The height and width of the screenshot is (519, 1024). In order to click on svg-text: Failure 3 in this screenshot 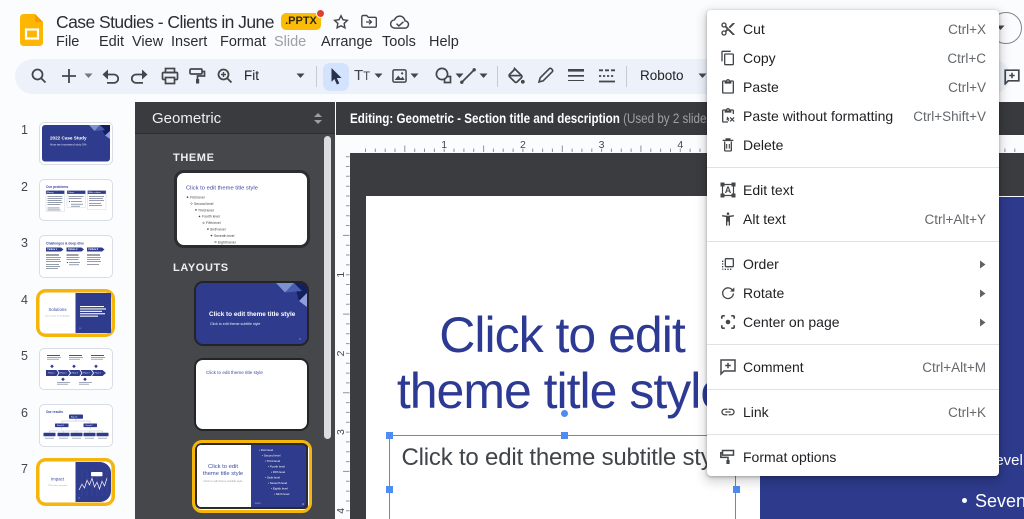, I will do `click(93, 250)`.